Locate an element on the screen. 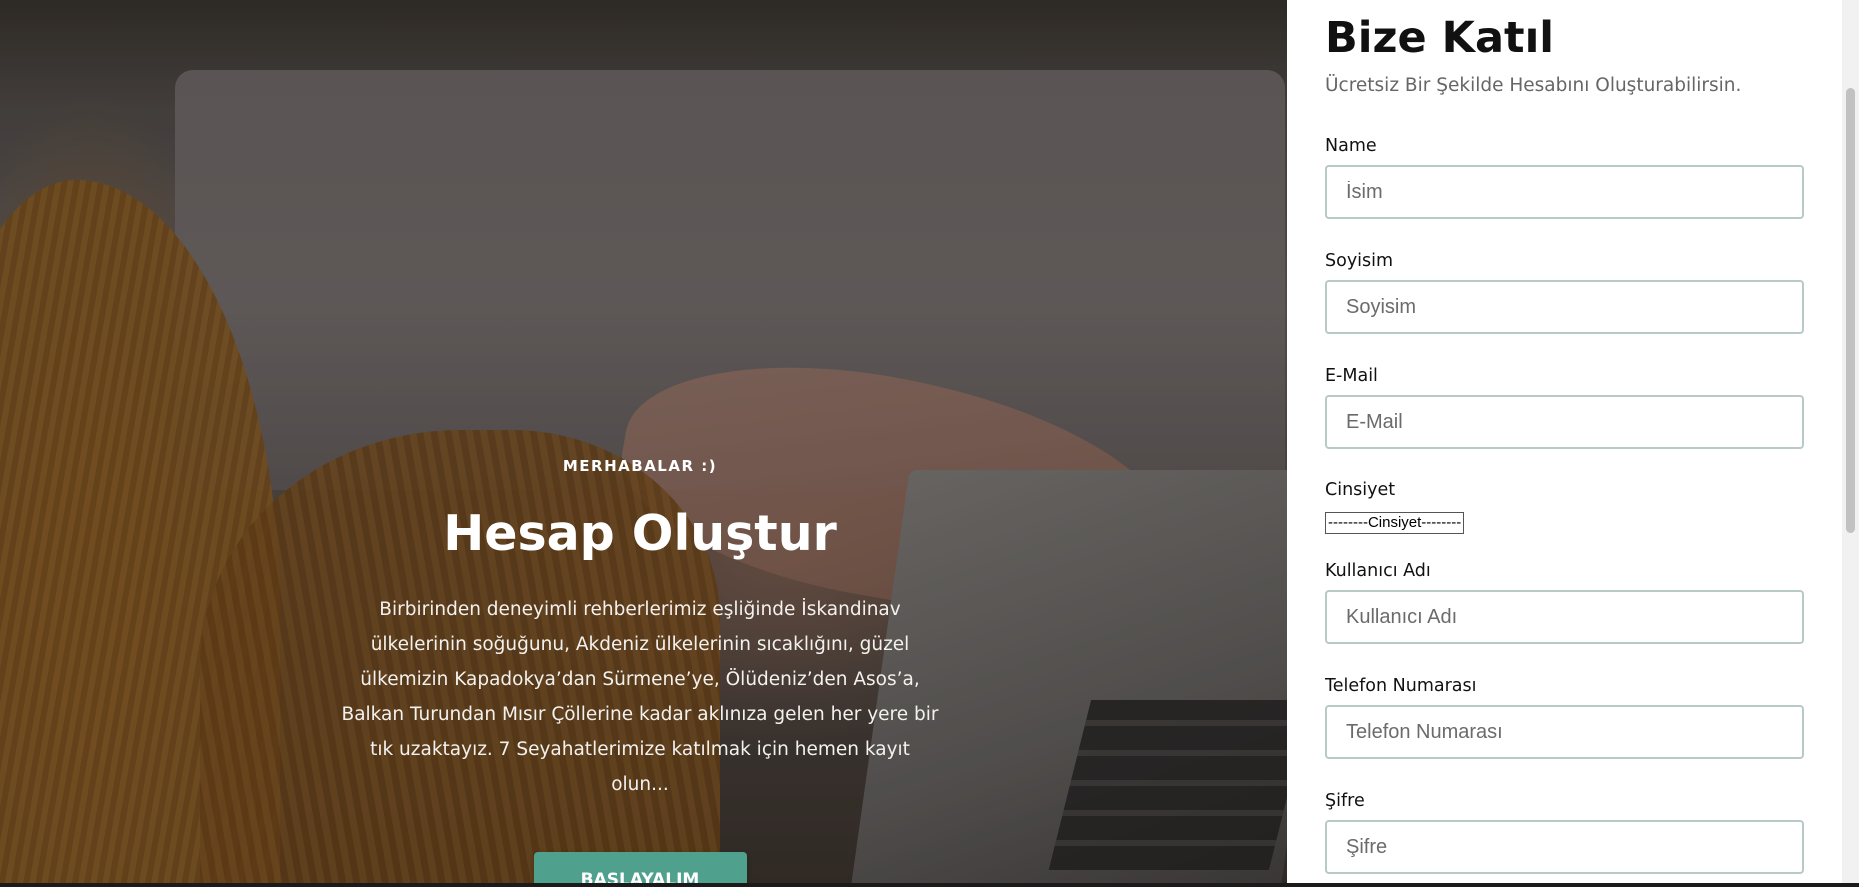  hero-eyebrow: MERHABALAR :) is located at coordinates (640, 466).